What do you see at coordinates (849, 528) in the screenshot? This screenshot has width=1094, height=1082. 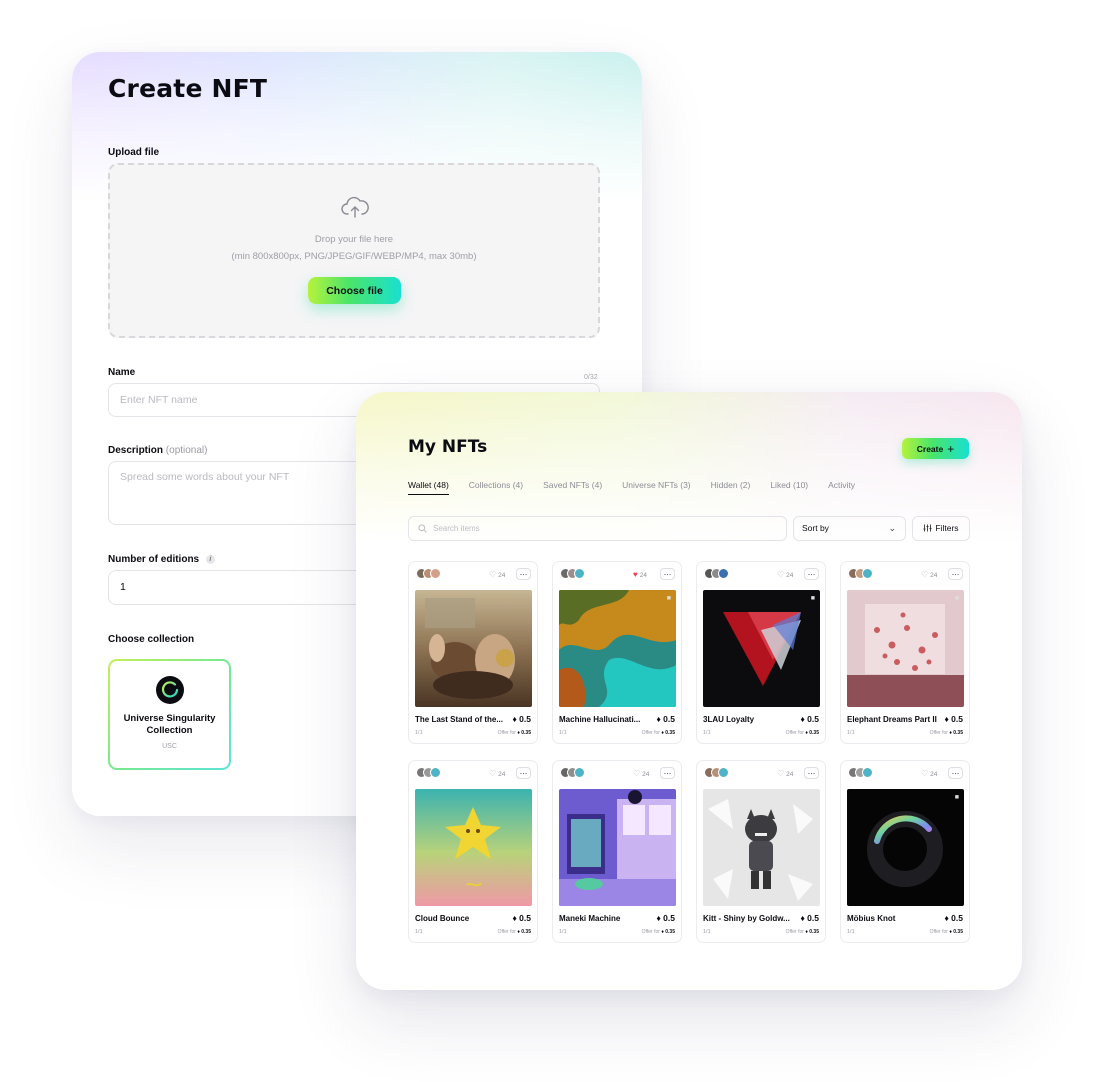 I see `sort-dropdown: Sort by ⌄` at bounding box center [849, 528].